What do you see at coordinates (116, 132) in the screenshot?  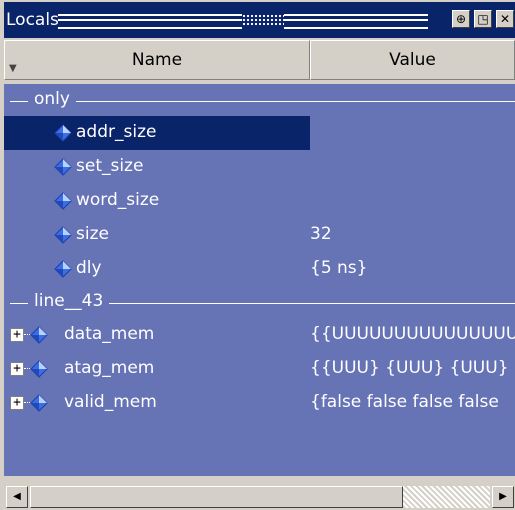 I see `variable-name: addr_size` at bounding box center [116, 132].